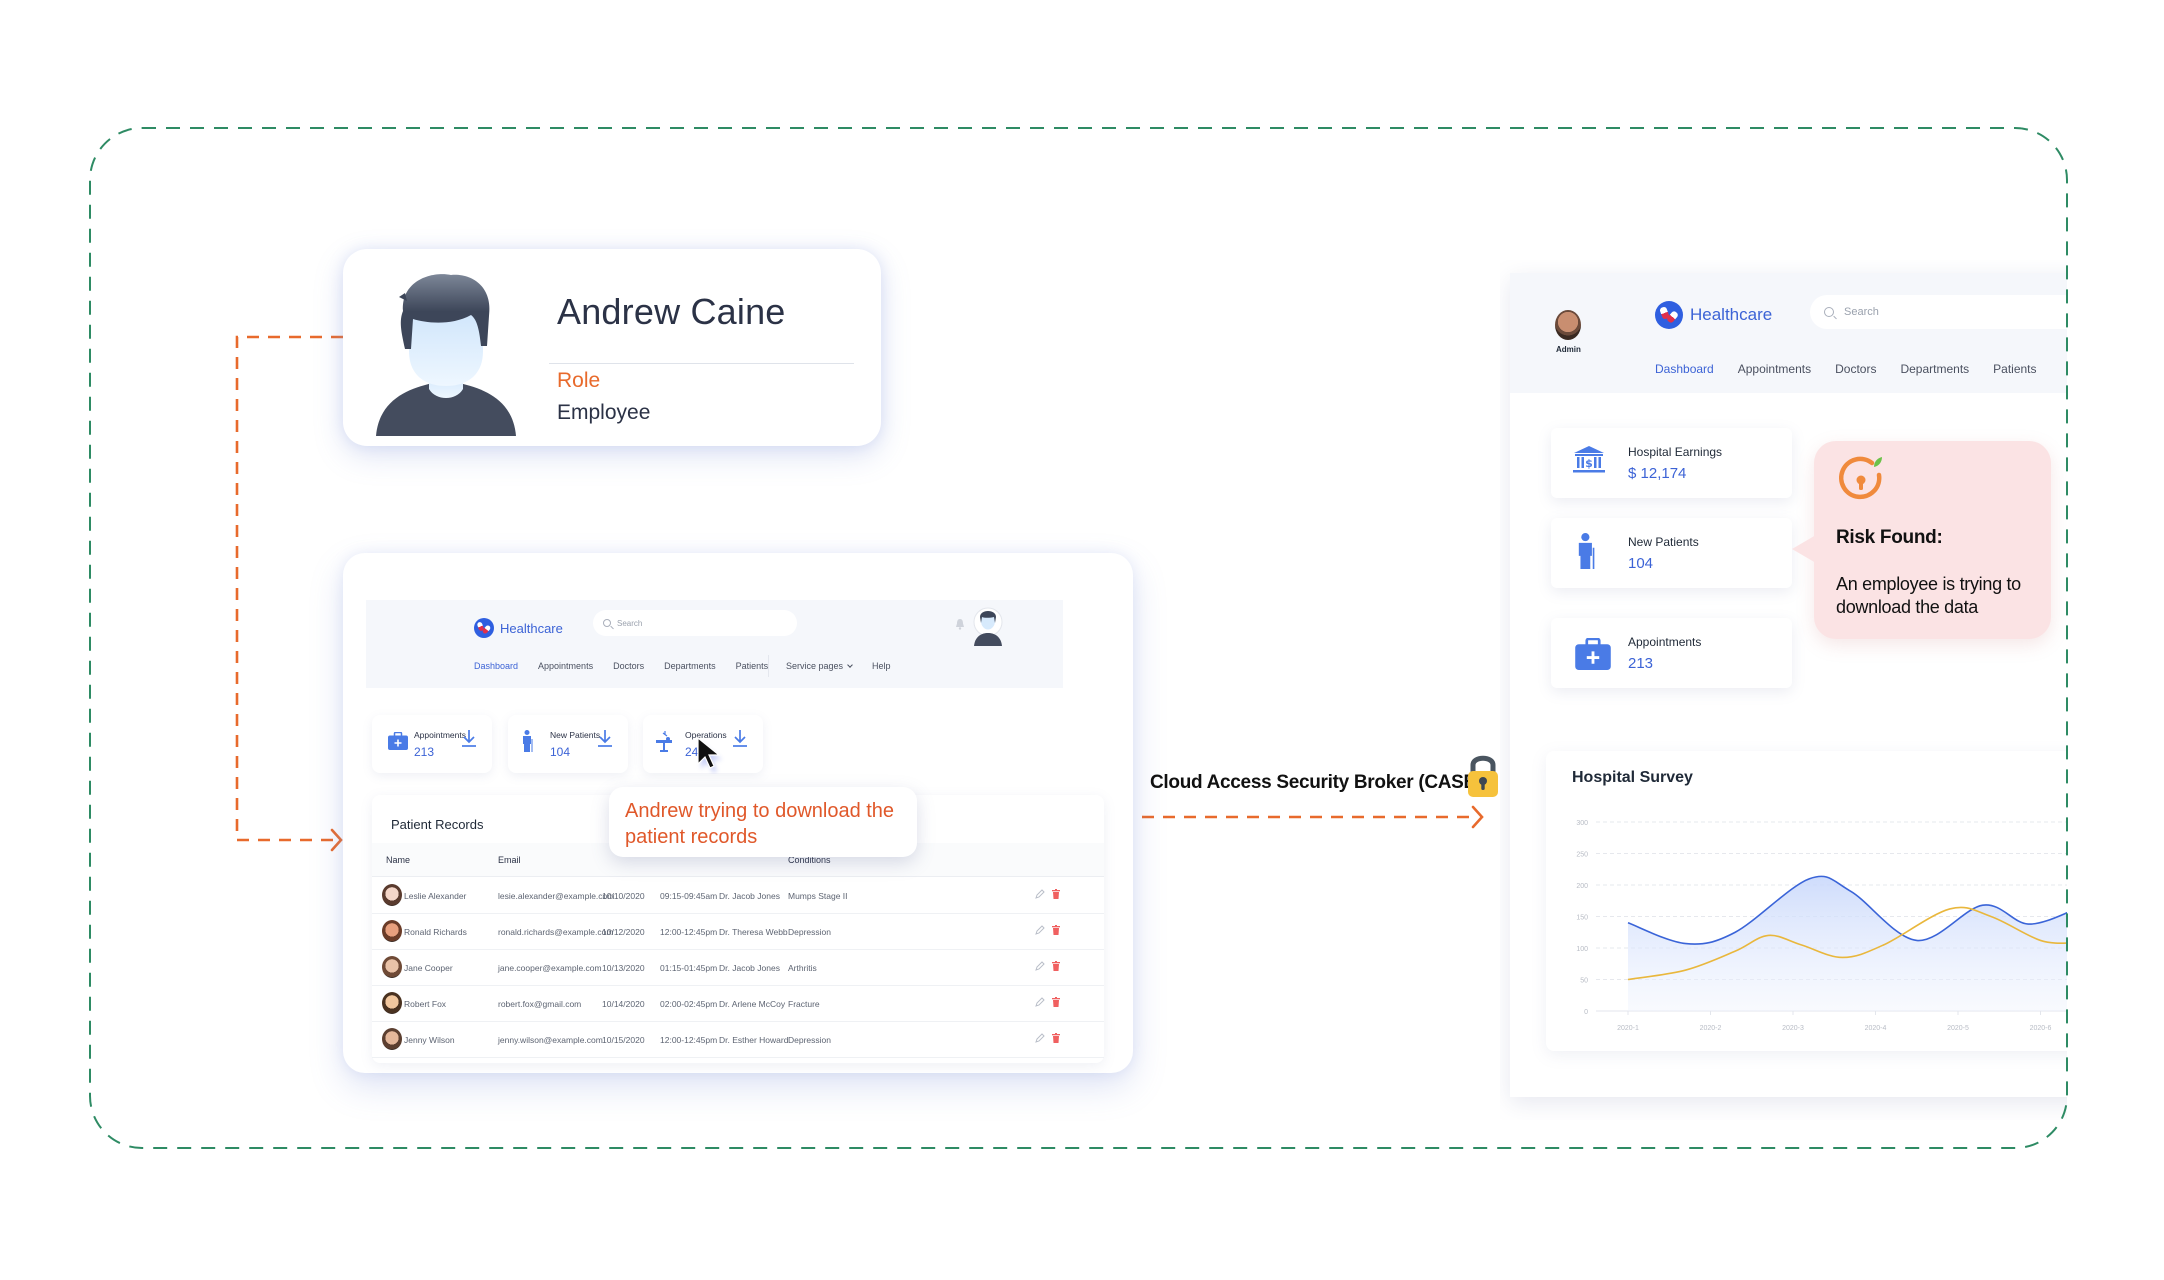 Image resolution: width=2164 pixels, height=1280 pixels. I want to click on cell-time: 09:15-09:45am, so click(689, 896).